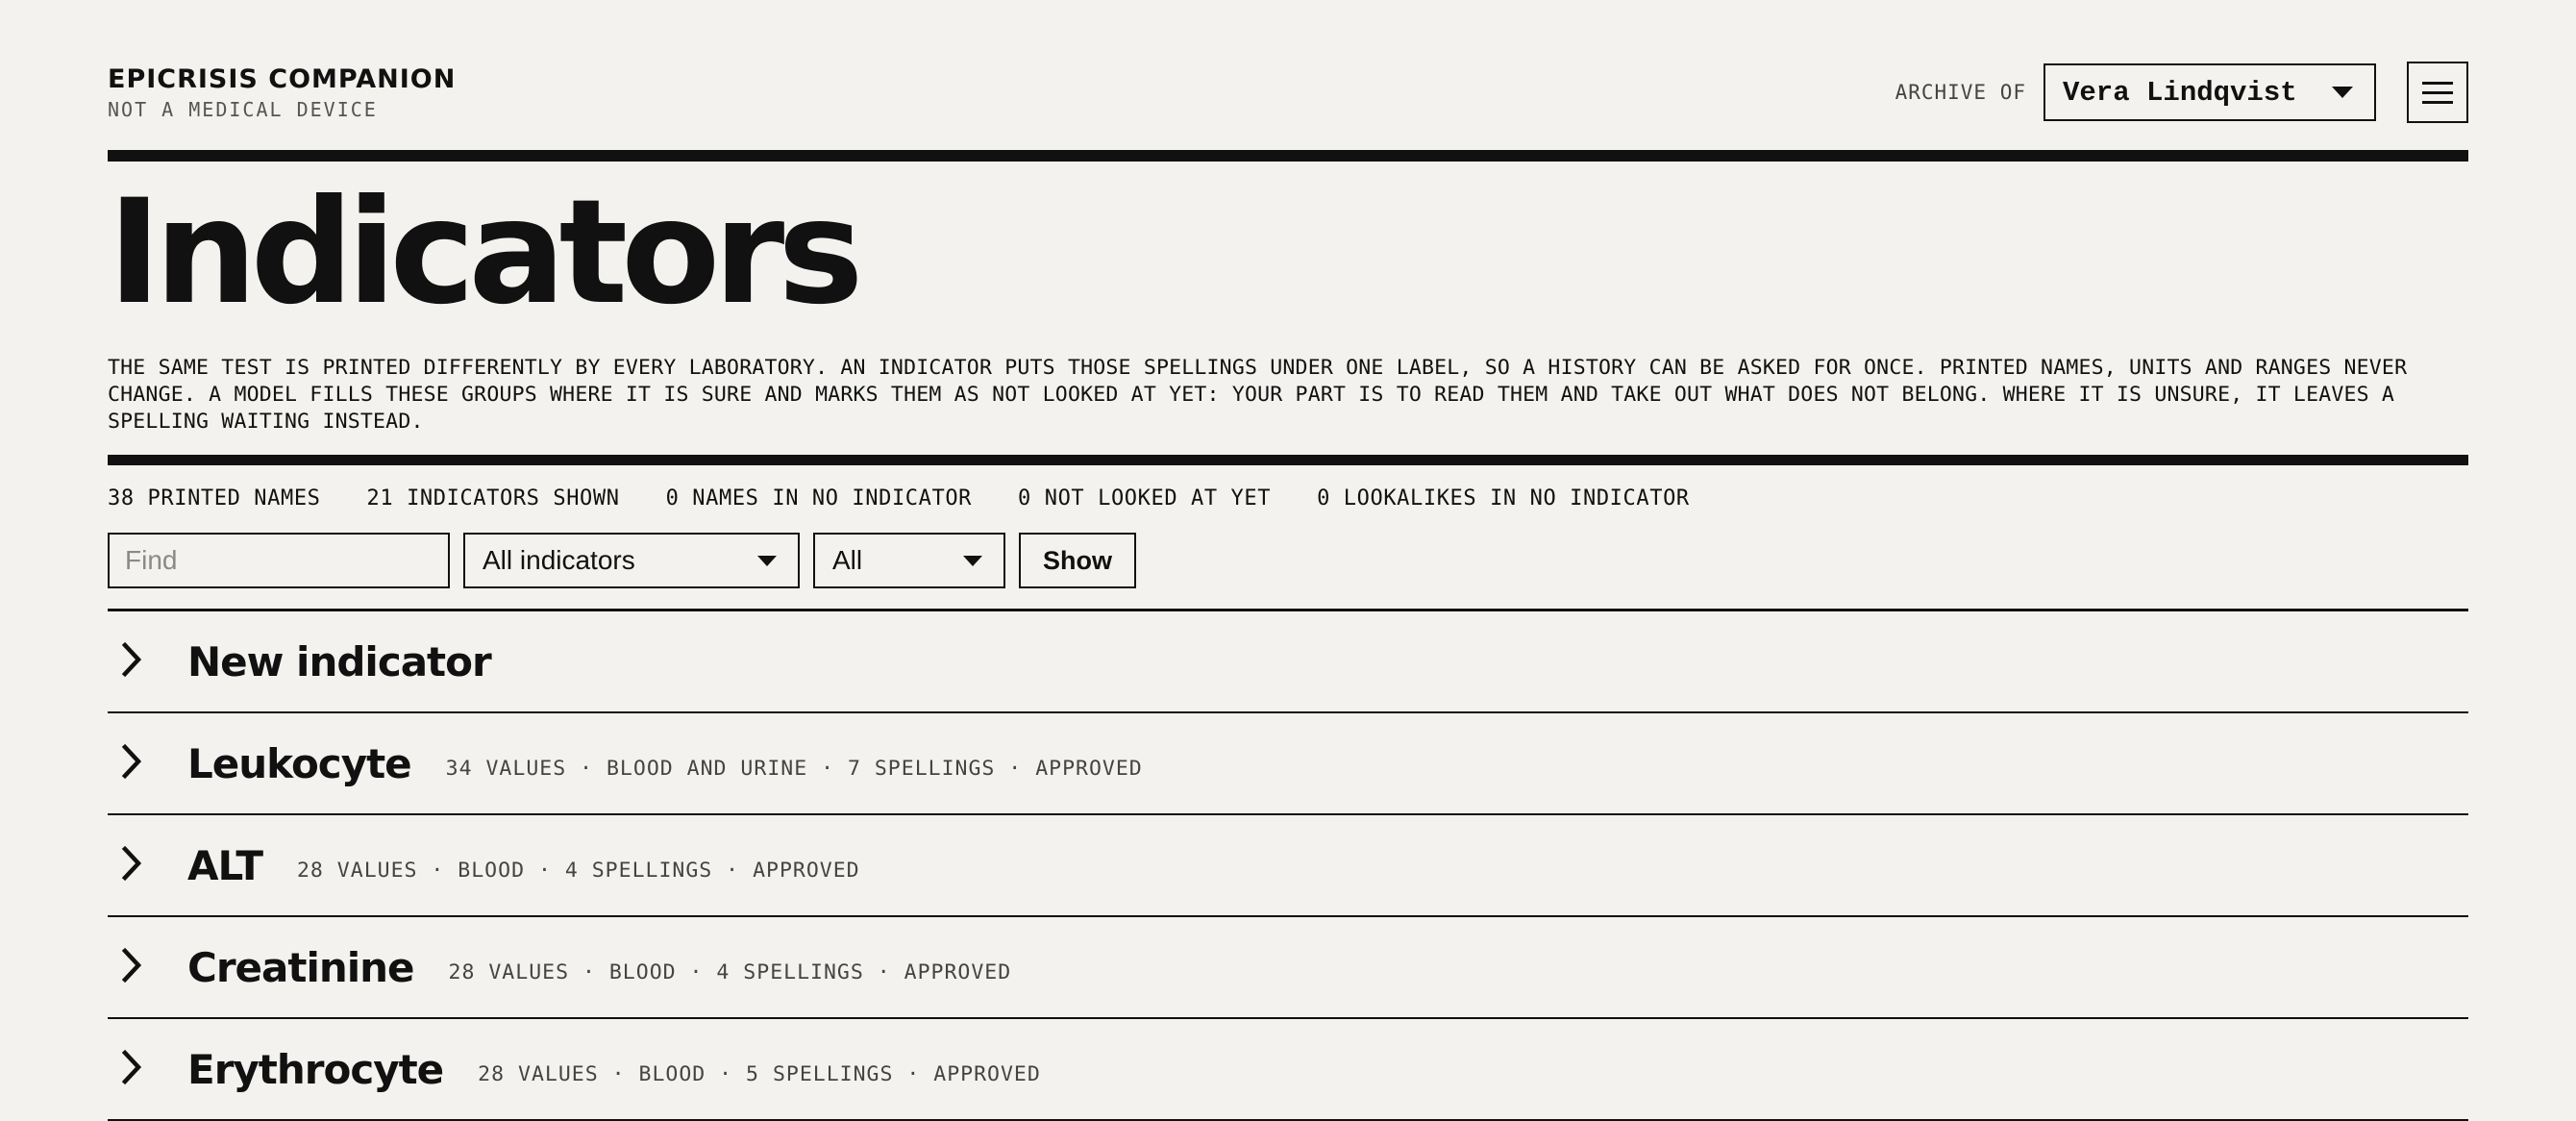 The image size is (2576, 1121). Describe the element at coordinates (493, 499) in the screenshot. I see `stat-indicators-shown: 21 INDICATORS SHOWN` at that location.